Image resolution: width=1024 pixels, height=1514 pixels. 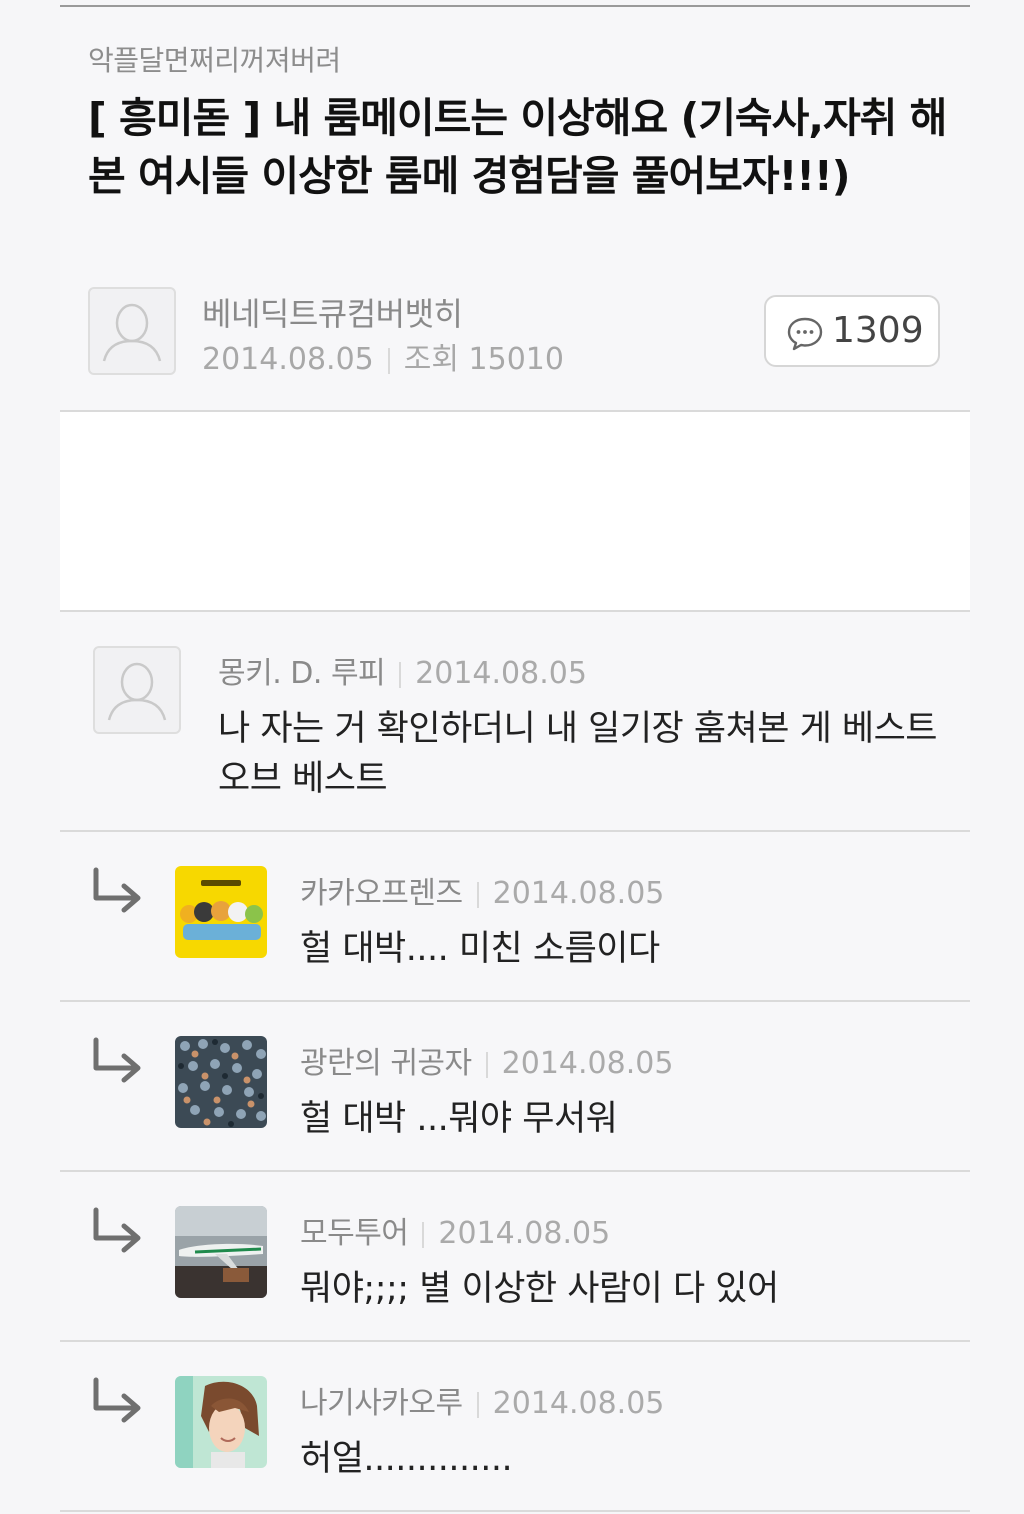 What do you see at coordinates (354, 1233) in the screenshot?
I see `commenter-name: 모두투어` at bounding box center [354, 1233].